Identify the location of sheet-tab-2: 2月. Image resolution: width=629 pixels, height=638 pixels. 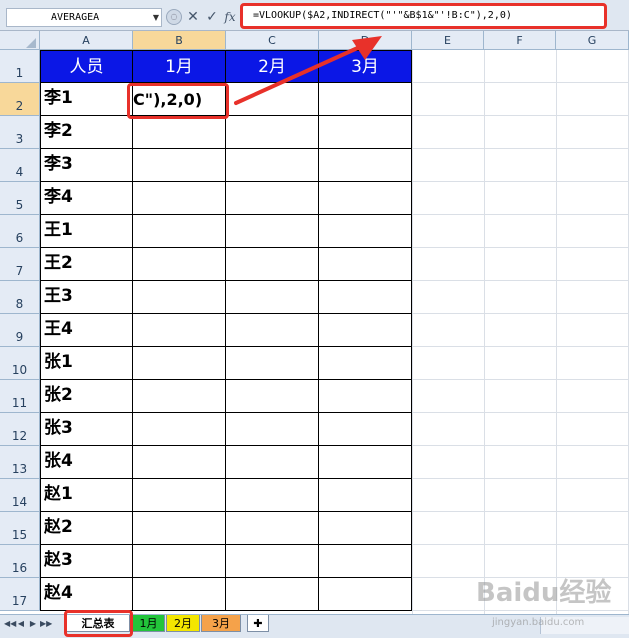
(183, 623).